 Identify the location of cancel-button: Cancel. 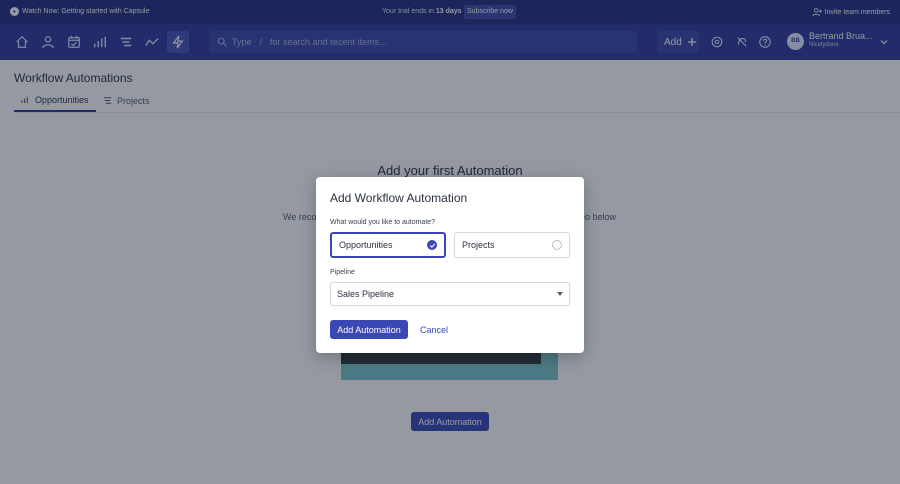
(434, 329).